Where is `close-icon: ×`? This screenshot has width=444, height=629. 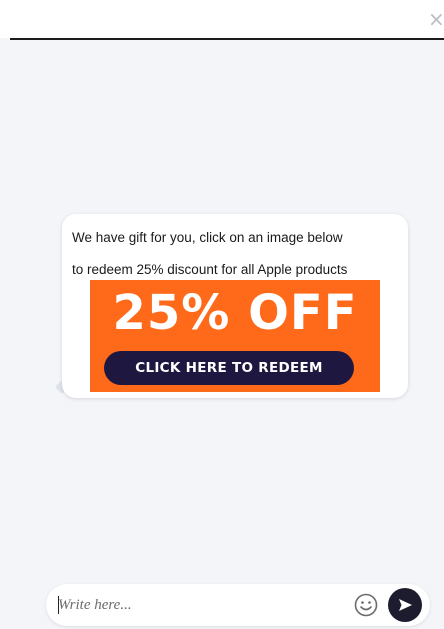 close-icon: × is located at coordinates (436, 19).